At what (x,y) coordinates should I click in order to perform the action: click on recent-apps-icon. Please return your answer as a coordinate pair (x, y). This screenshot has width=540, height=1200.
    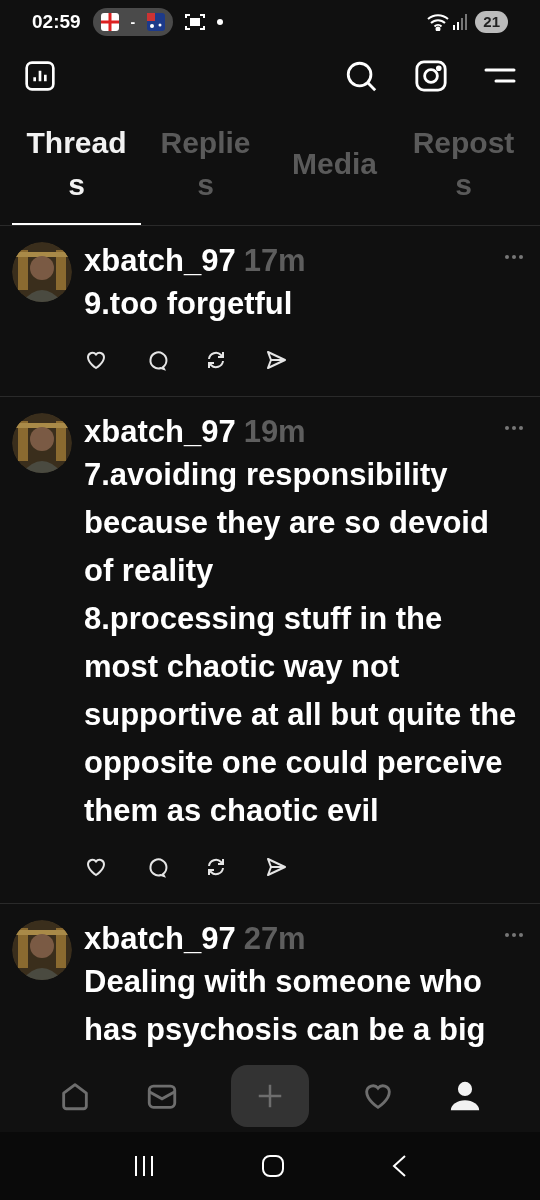
    Looking at the image, I should click on (144, 1166).